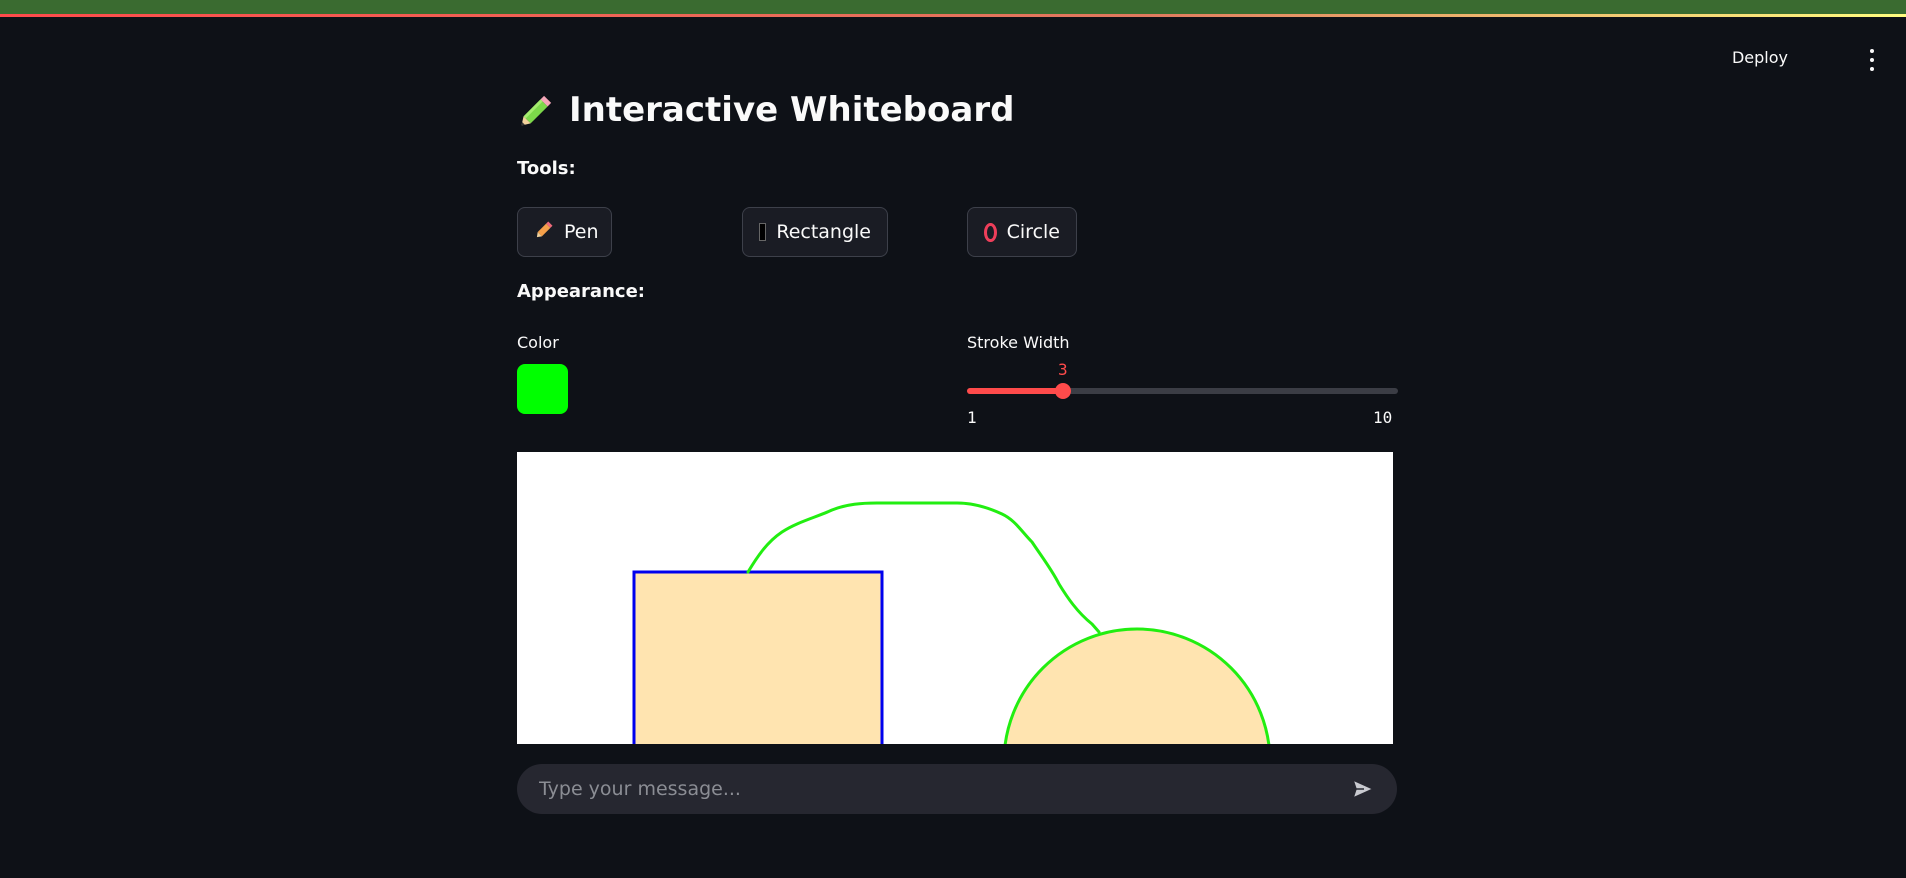 The width and height of the screenshot is (1906, 878). Describe the element at coordinates (581, 291) in the screenshot. I see `appearance-label: Appearance:` at that location.